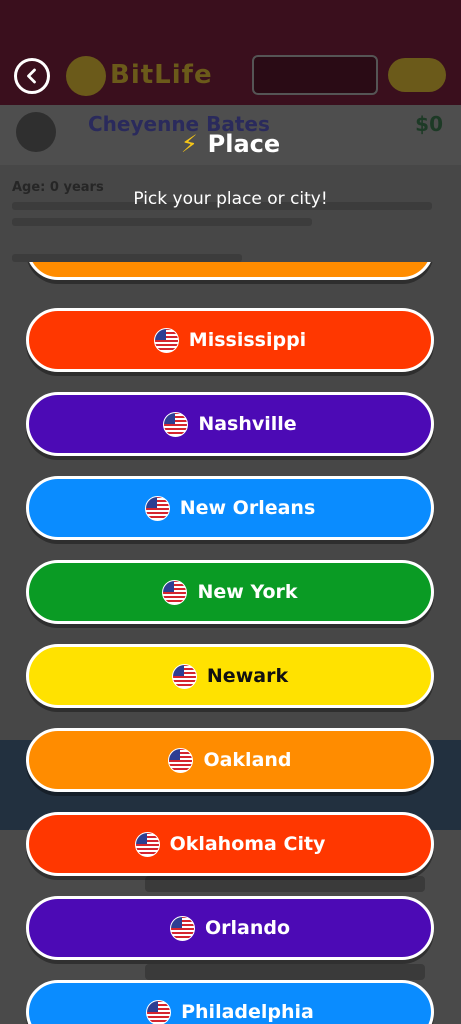 The image size is (461, 1024). What do you see at coordinates (247, 508) in the screenshot?
I see `place-label: New Orleans` at bounding box center [247, 508].